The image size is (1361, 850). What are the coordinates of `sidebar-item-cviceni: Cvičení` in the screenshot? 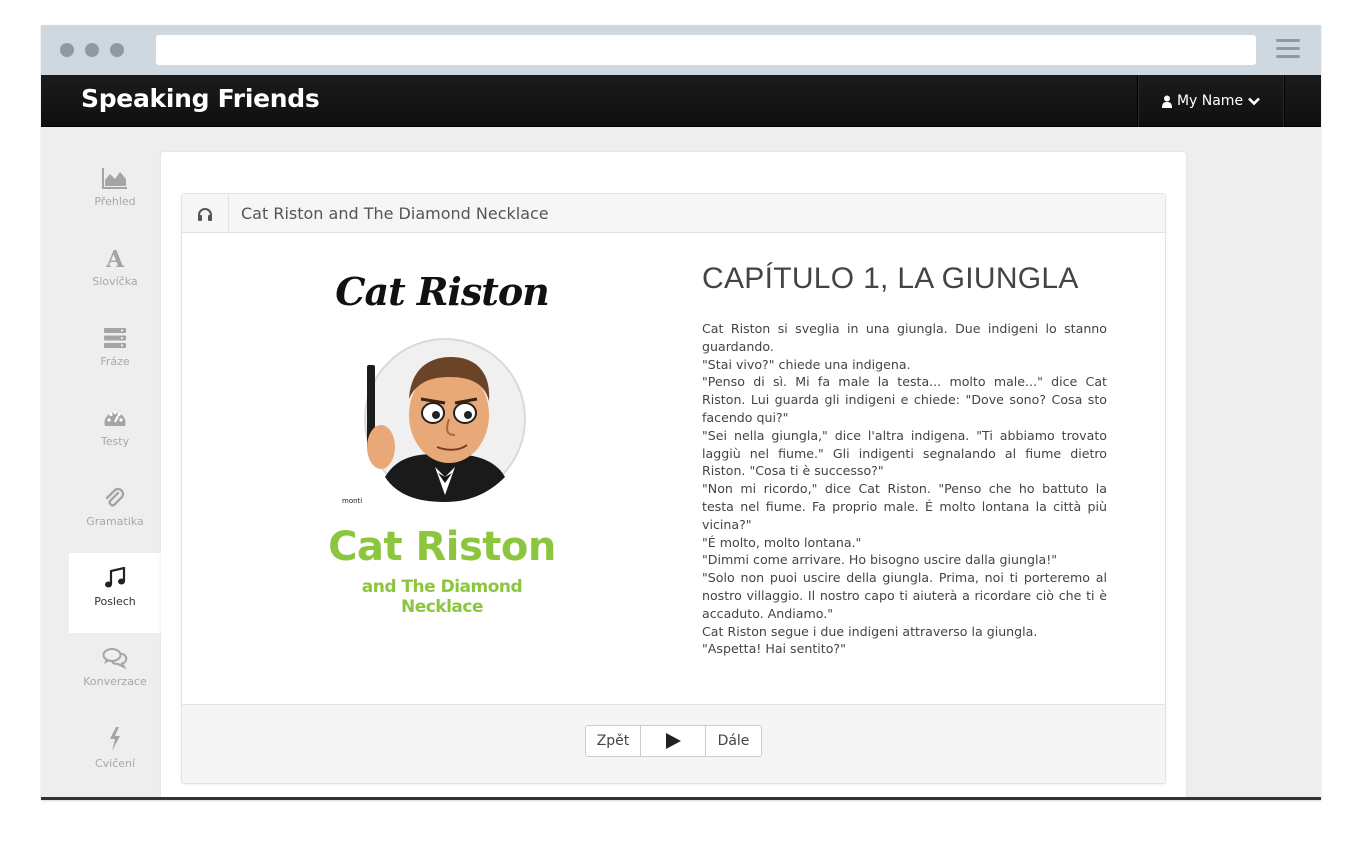 It's located at (115, 753).